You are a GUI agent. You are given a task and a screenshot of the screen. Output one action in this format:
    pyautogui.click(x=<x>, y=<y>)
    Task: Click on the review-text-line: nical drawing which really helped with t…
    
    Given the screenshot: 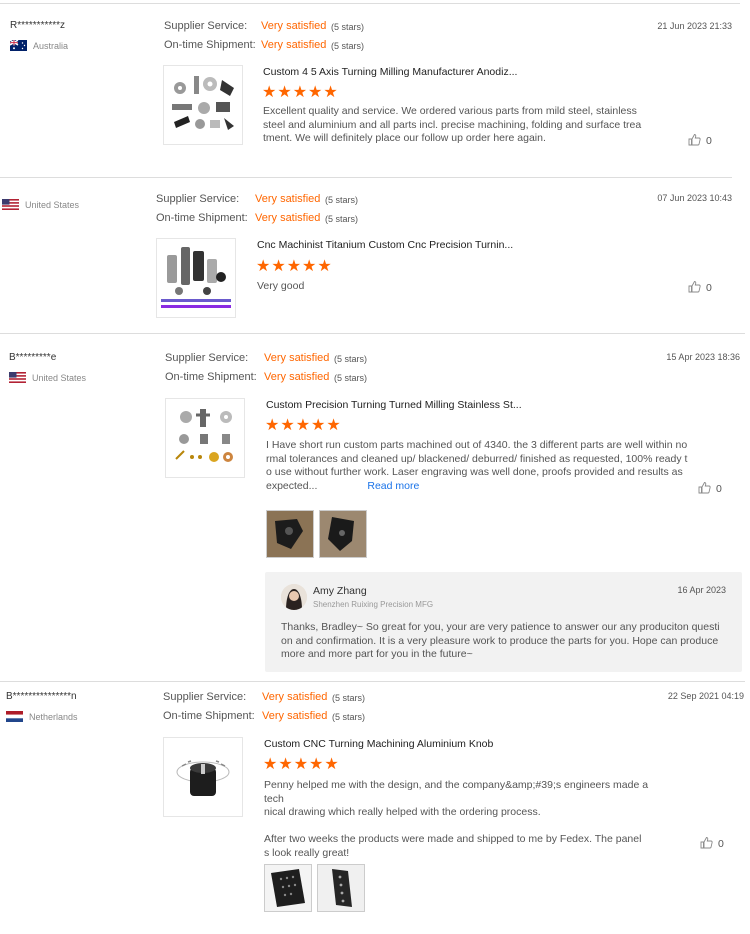 What is the action you would take?
    pyautogui.click(x=402, y=812)
    